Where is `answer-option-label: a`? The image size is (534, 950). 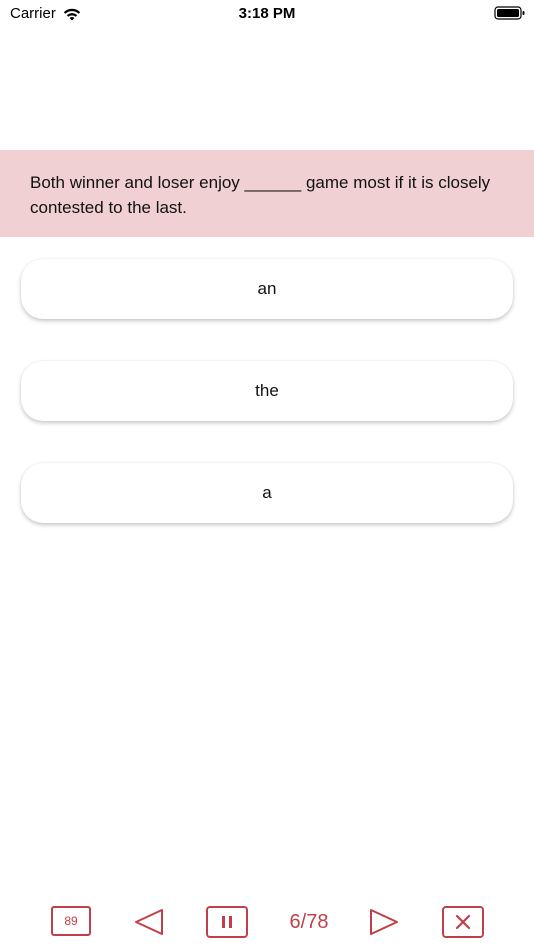
answer-option-label: a is located at coordinates (267, 492).